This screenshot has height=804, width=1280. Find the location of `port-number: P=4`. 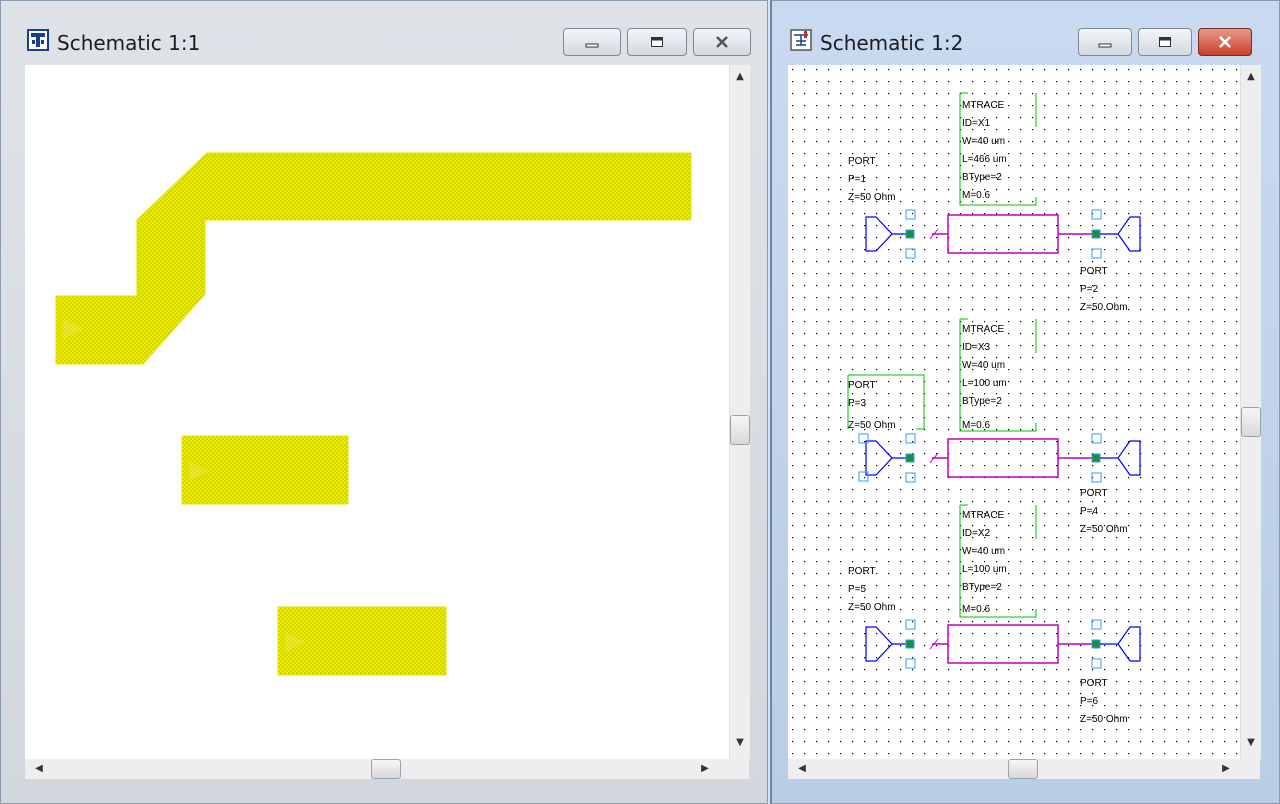

port-number: P=4 is located at coordinates (1089, 511).